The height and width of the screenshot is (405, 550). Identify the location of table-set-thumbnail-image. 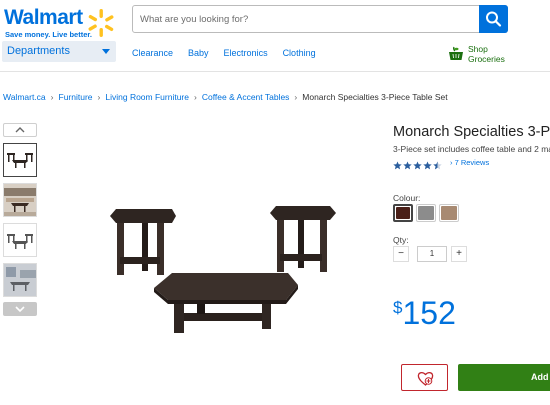
(20, 160).